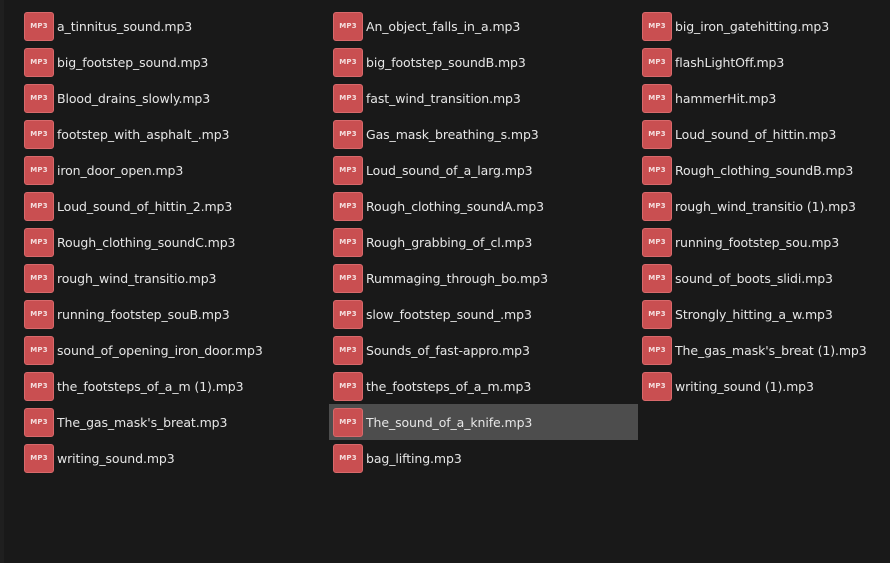 This screenshot has height=563, width=890. I want to click on file-name: Loud_sound_of_hittin.mp3, so click(756, 134).